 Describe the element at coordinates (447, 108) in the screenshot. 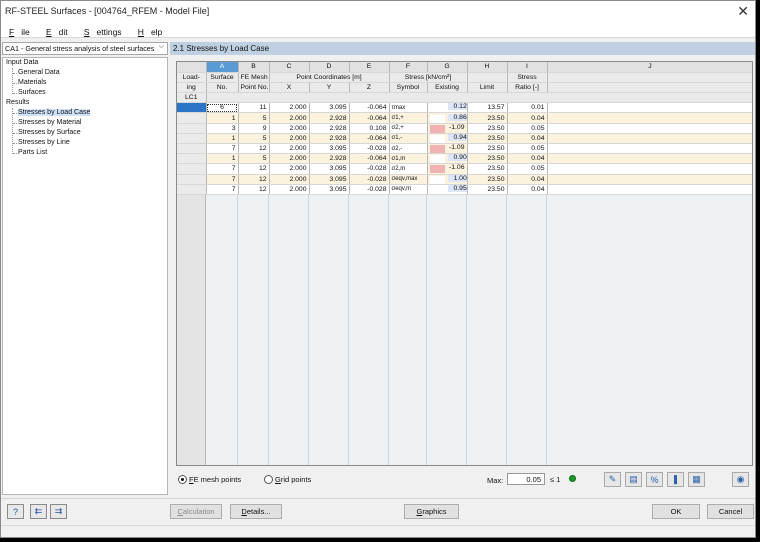

I see `cell-existing: 0.12` at that location.